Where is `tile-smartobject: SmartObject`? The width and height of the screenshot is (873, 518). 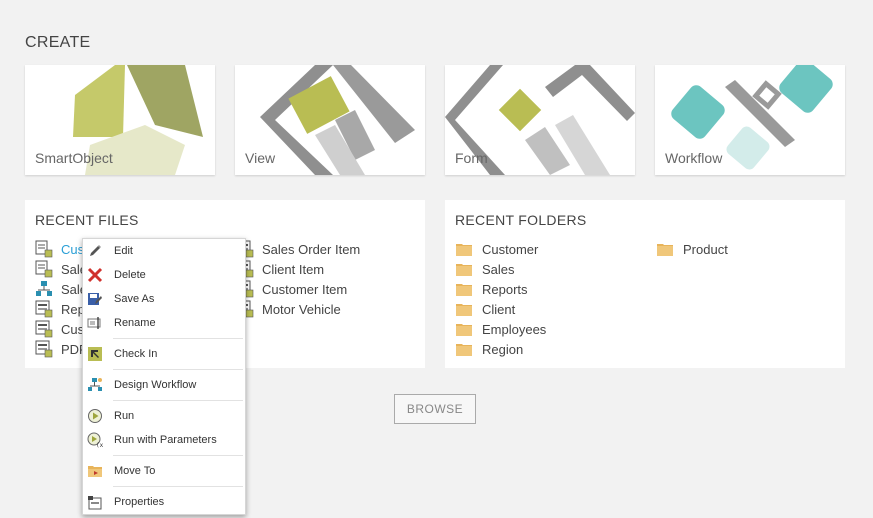 tile-smartobject: SmartObject is located at coordinates (120, 120).